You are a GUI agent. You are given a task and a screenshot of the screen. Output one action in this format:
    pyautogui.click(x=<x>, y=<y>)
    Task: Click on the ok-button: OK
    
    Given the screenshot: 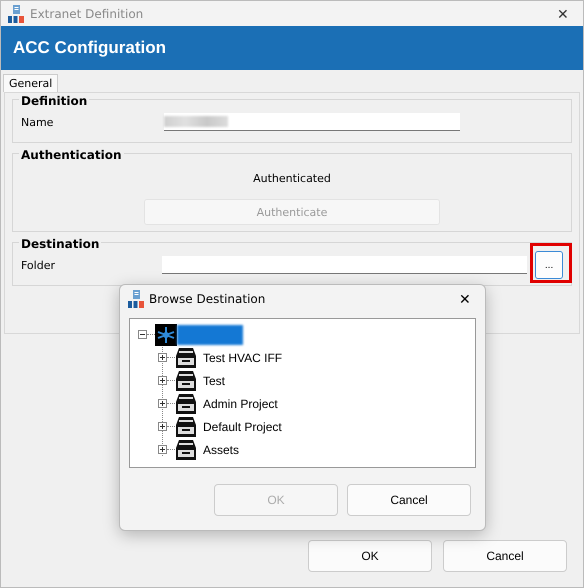 What is the action you would take?
    pyautogui.click(x=370, y=556)
    